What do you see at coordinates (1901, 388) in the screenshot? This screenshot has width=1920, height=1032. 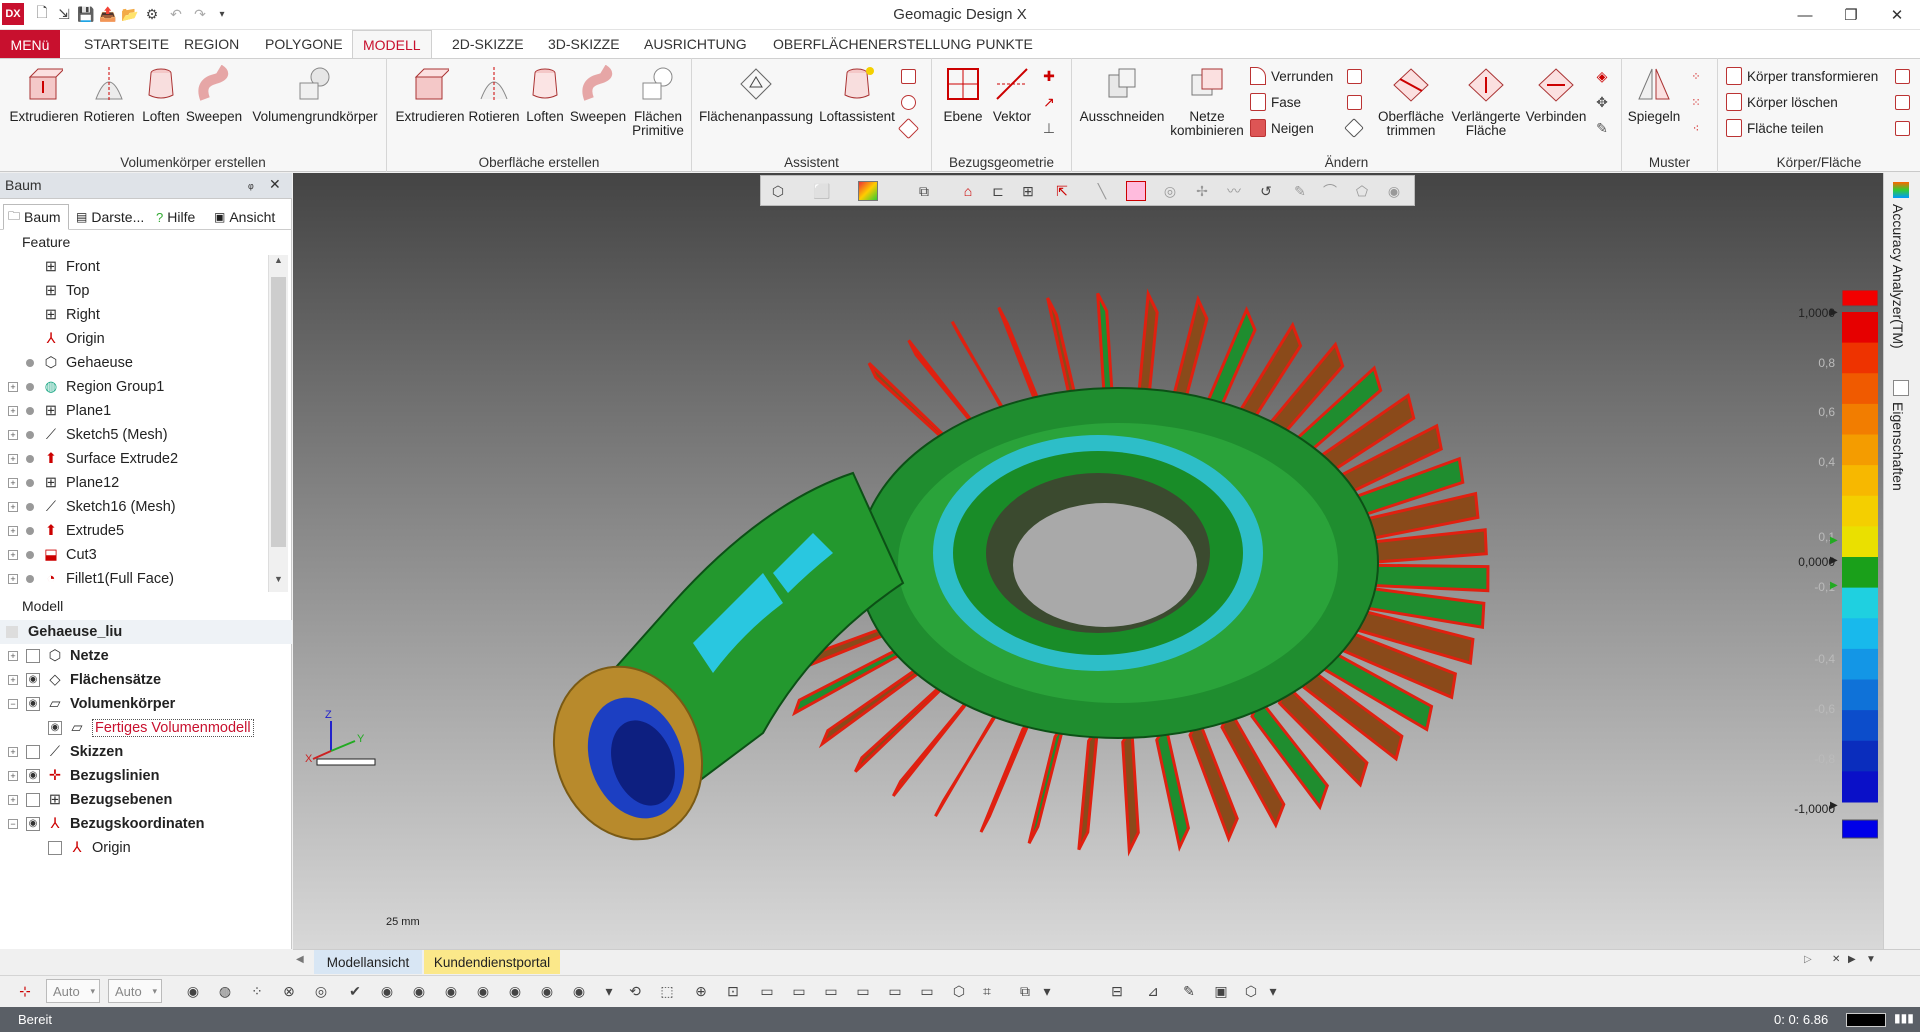 I see `properties-icon` at bounding box center [1901, 388].